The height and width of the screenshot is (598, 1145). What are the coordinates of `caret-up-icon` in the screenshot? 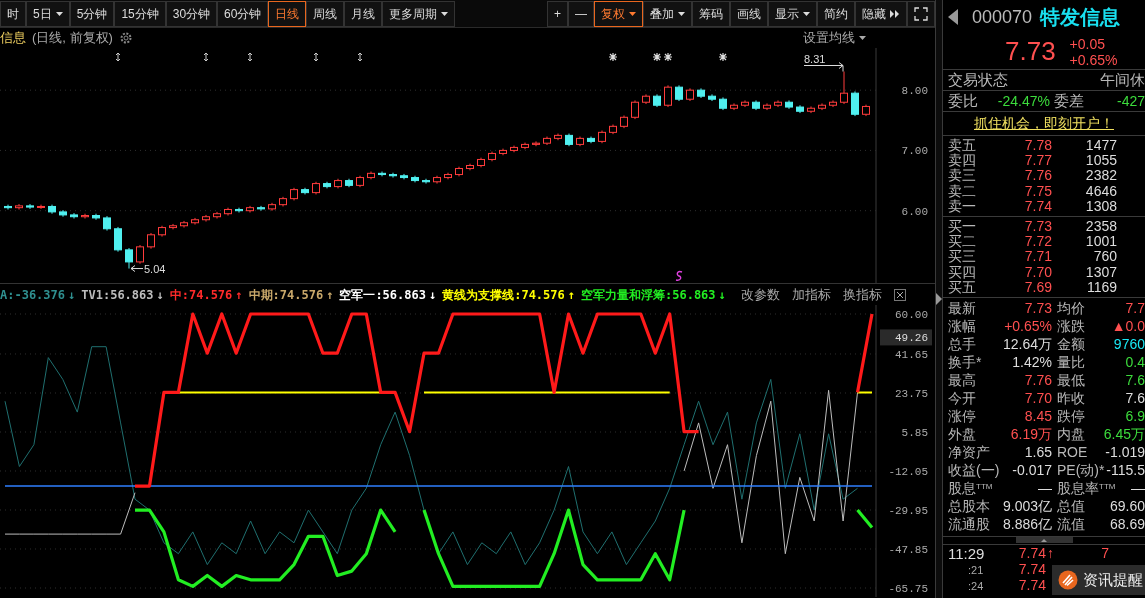 It's located at (1044, 540).